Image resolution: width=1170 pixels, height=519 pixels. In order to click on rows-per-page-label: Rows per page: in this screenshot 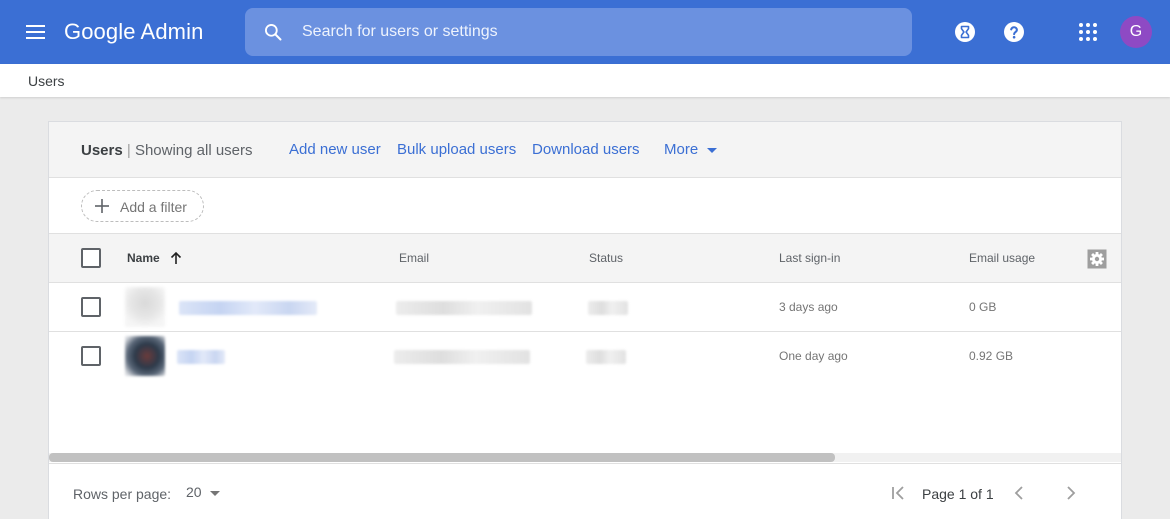, I will do `click(122, 494)`.